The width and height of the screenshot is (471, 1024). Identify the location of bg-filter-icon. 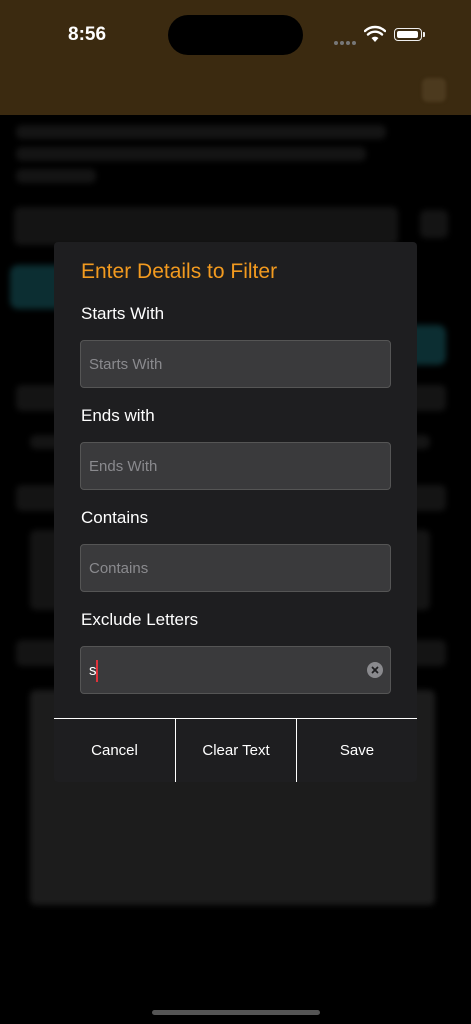
(434, 224).